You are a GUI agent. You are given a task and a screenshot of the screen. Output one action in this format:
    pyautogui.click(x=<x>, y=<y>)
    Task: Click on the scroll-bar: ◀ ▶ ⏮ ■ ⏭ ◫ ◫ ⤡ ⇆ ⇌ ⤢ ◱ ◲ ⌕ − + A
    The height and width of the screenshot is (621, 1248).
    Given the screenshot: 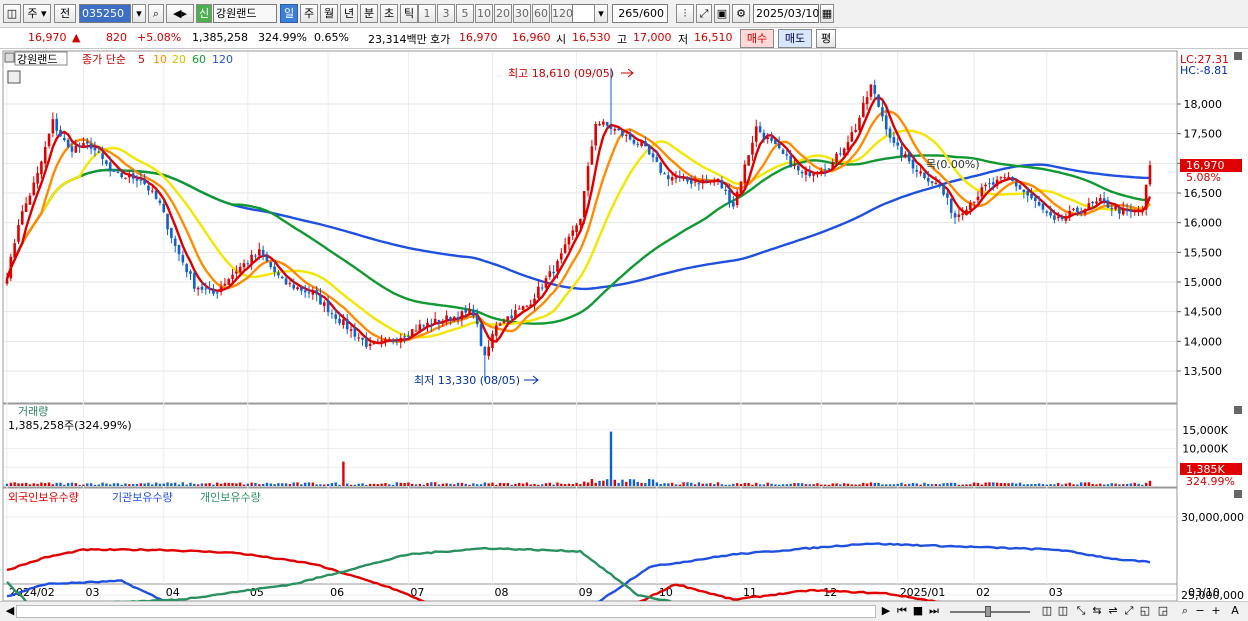 What is the action you would take?
    pyautogui.click(x=624, y=611)
    